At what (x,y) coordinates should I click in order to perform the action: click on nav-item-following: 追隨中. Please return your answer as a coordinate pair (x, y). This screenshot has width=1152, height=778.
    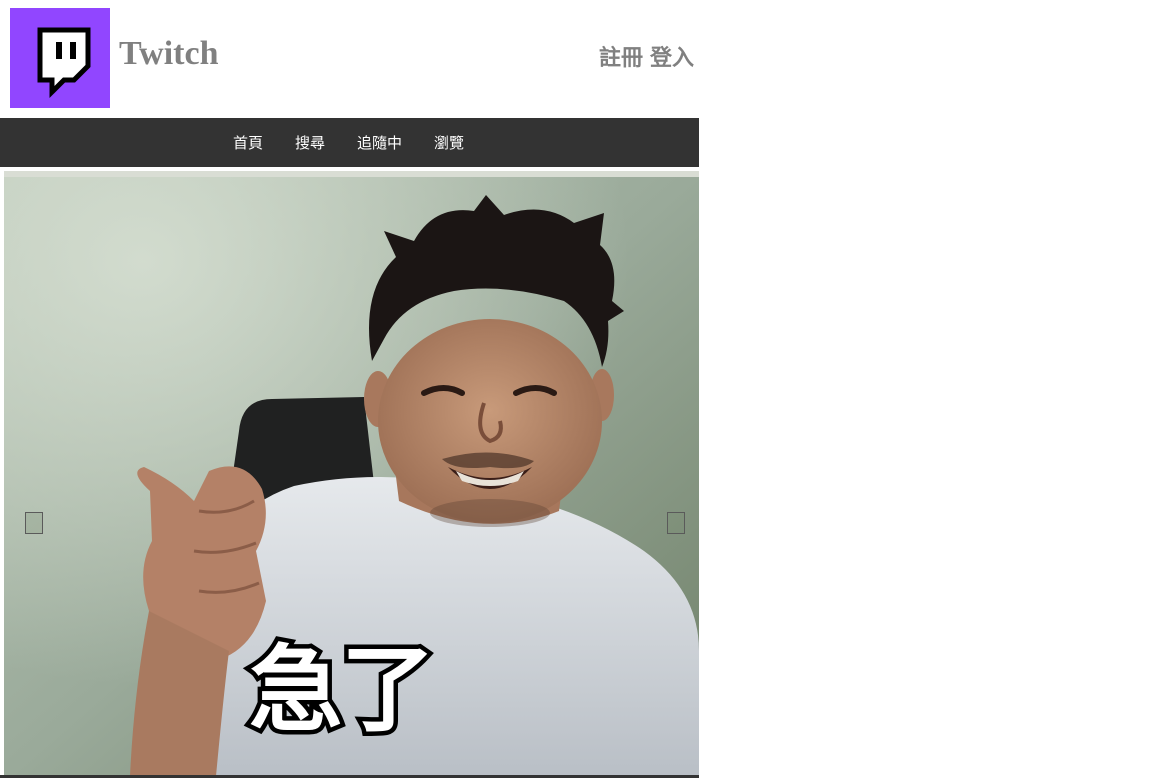
    Looking at the image, I should click on (379, 142).